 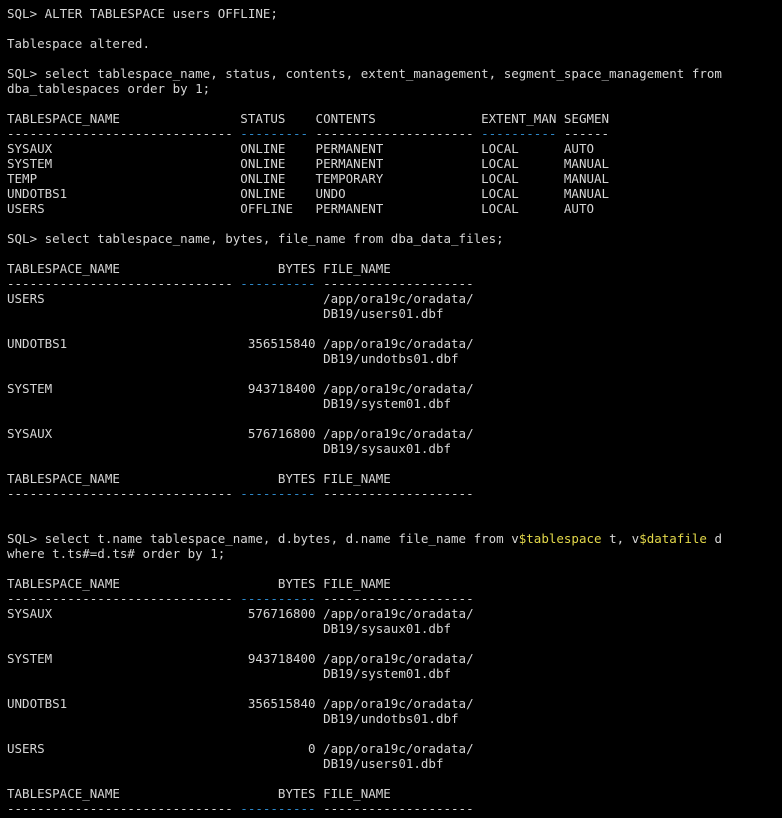 I want to click on terminal-text: dba_tablespaces order by 1;, so click(x=109, y=88).